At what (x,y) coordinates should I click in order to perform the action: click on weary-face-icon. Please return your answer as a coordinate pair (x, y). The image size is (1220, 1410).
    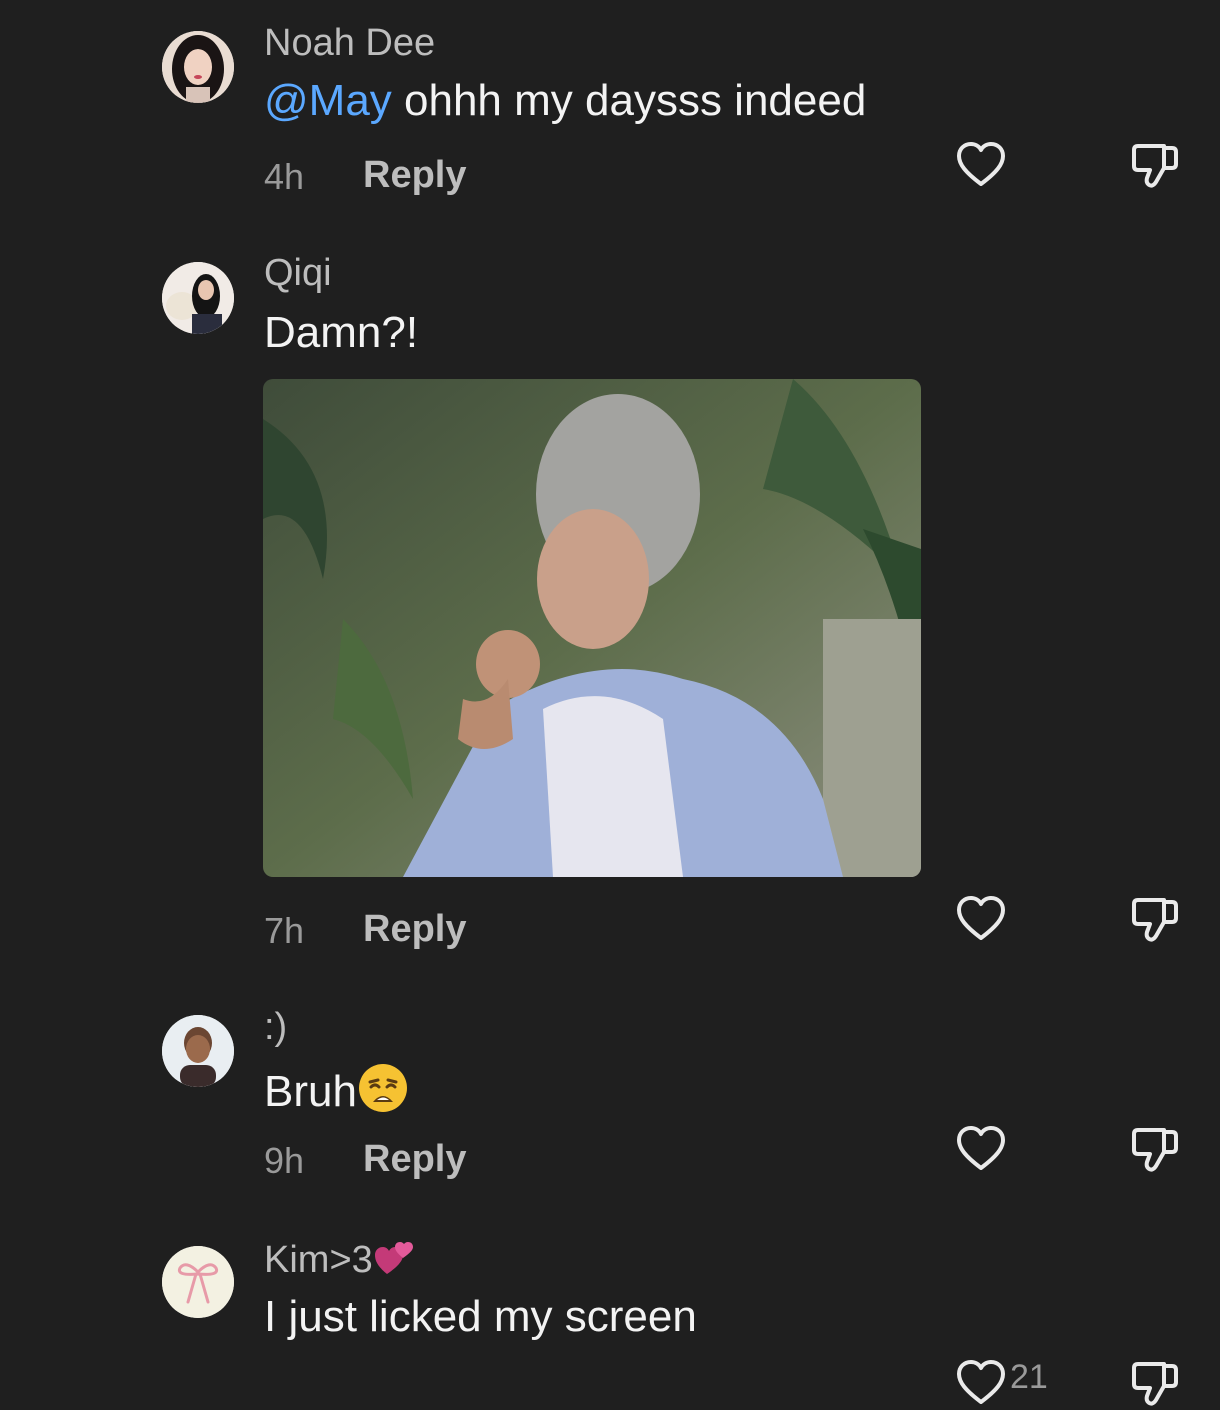
    Looking at the image, I should click on (383, 1093).